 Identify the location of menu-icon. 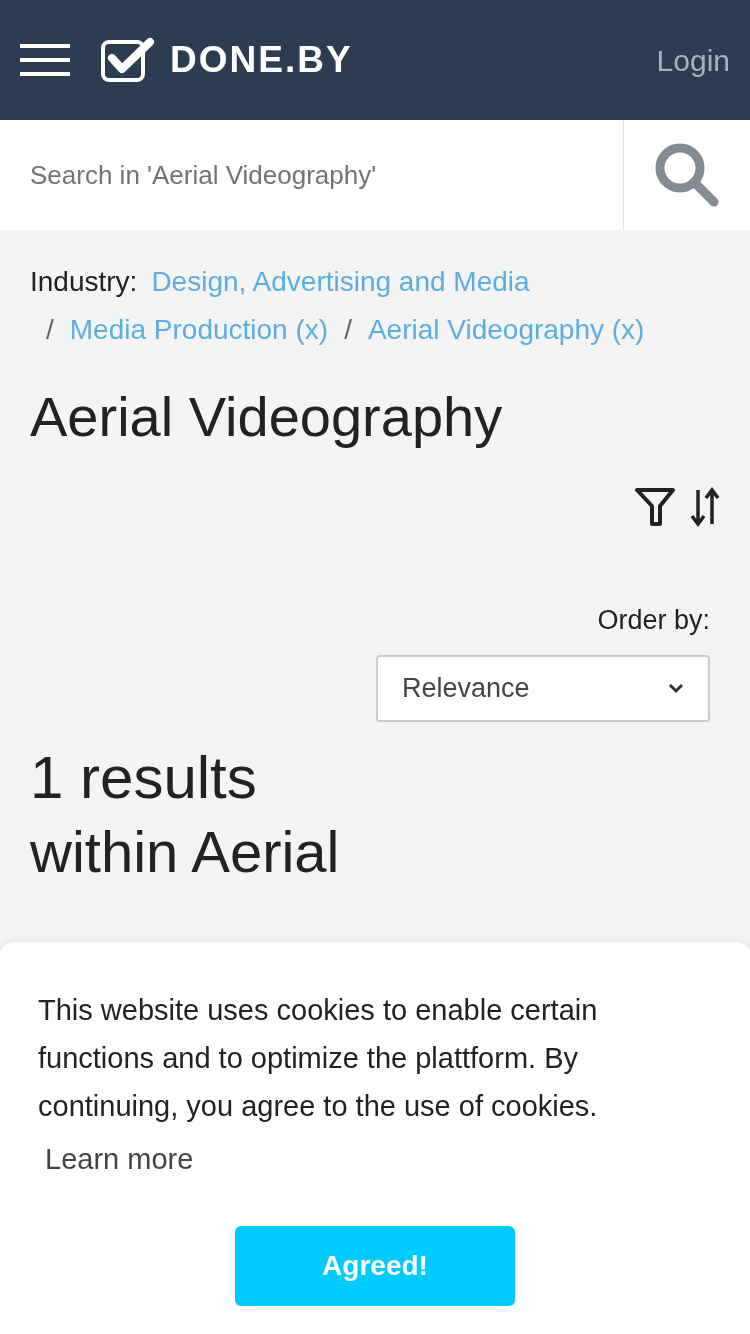
(45, 60).